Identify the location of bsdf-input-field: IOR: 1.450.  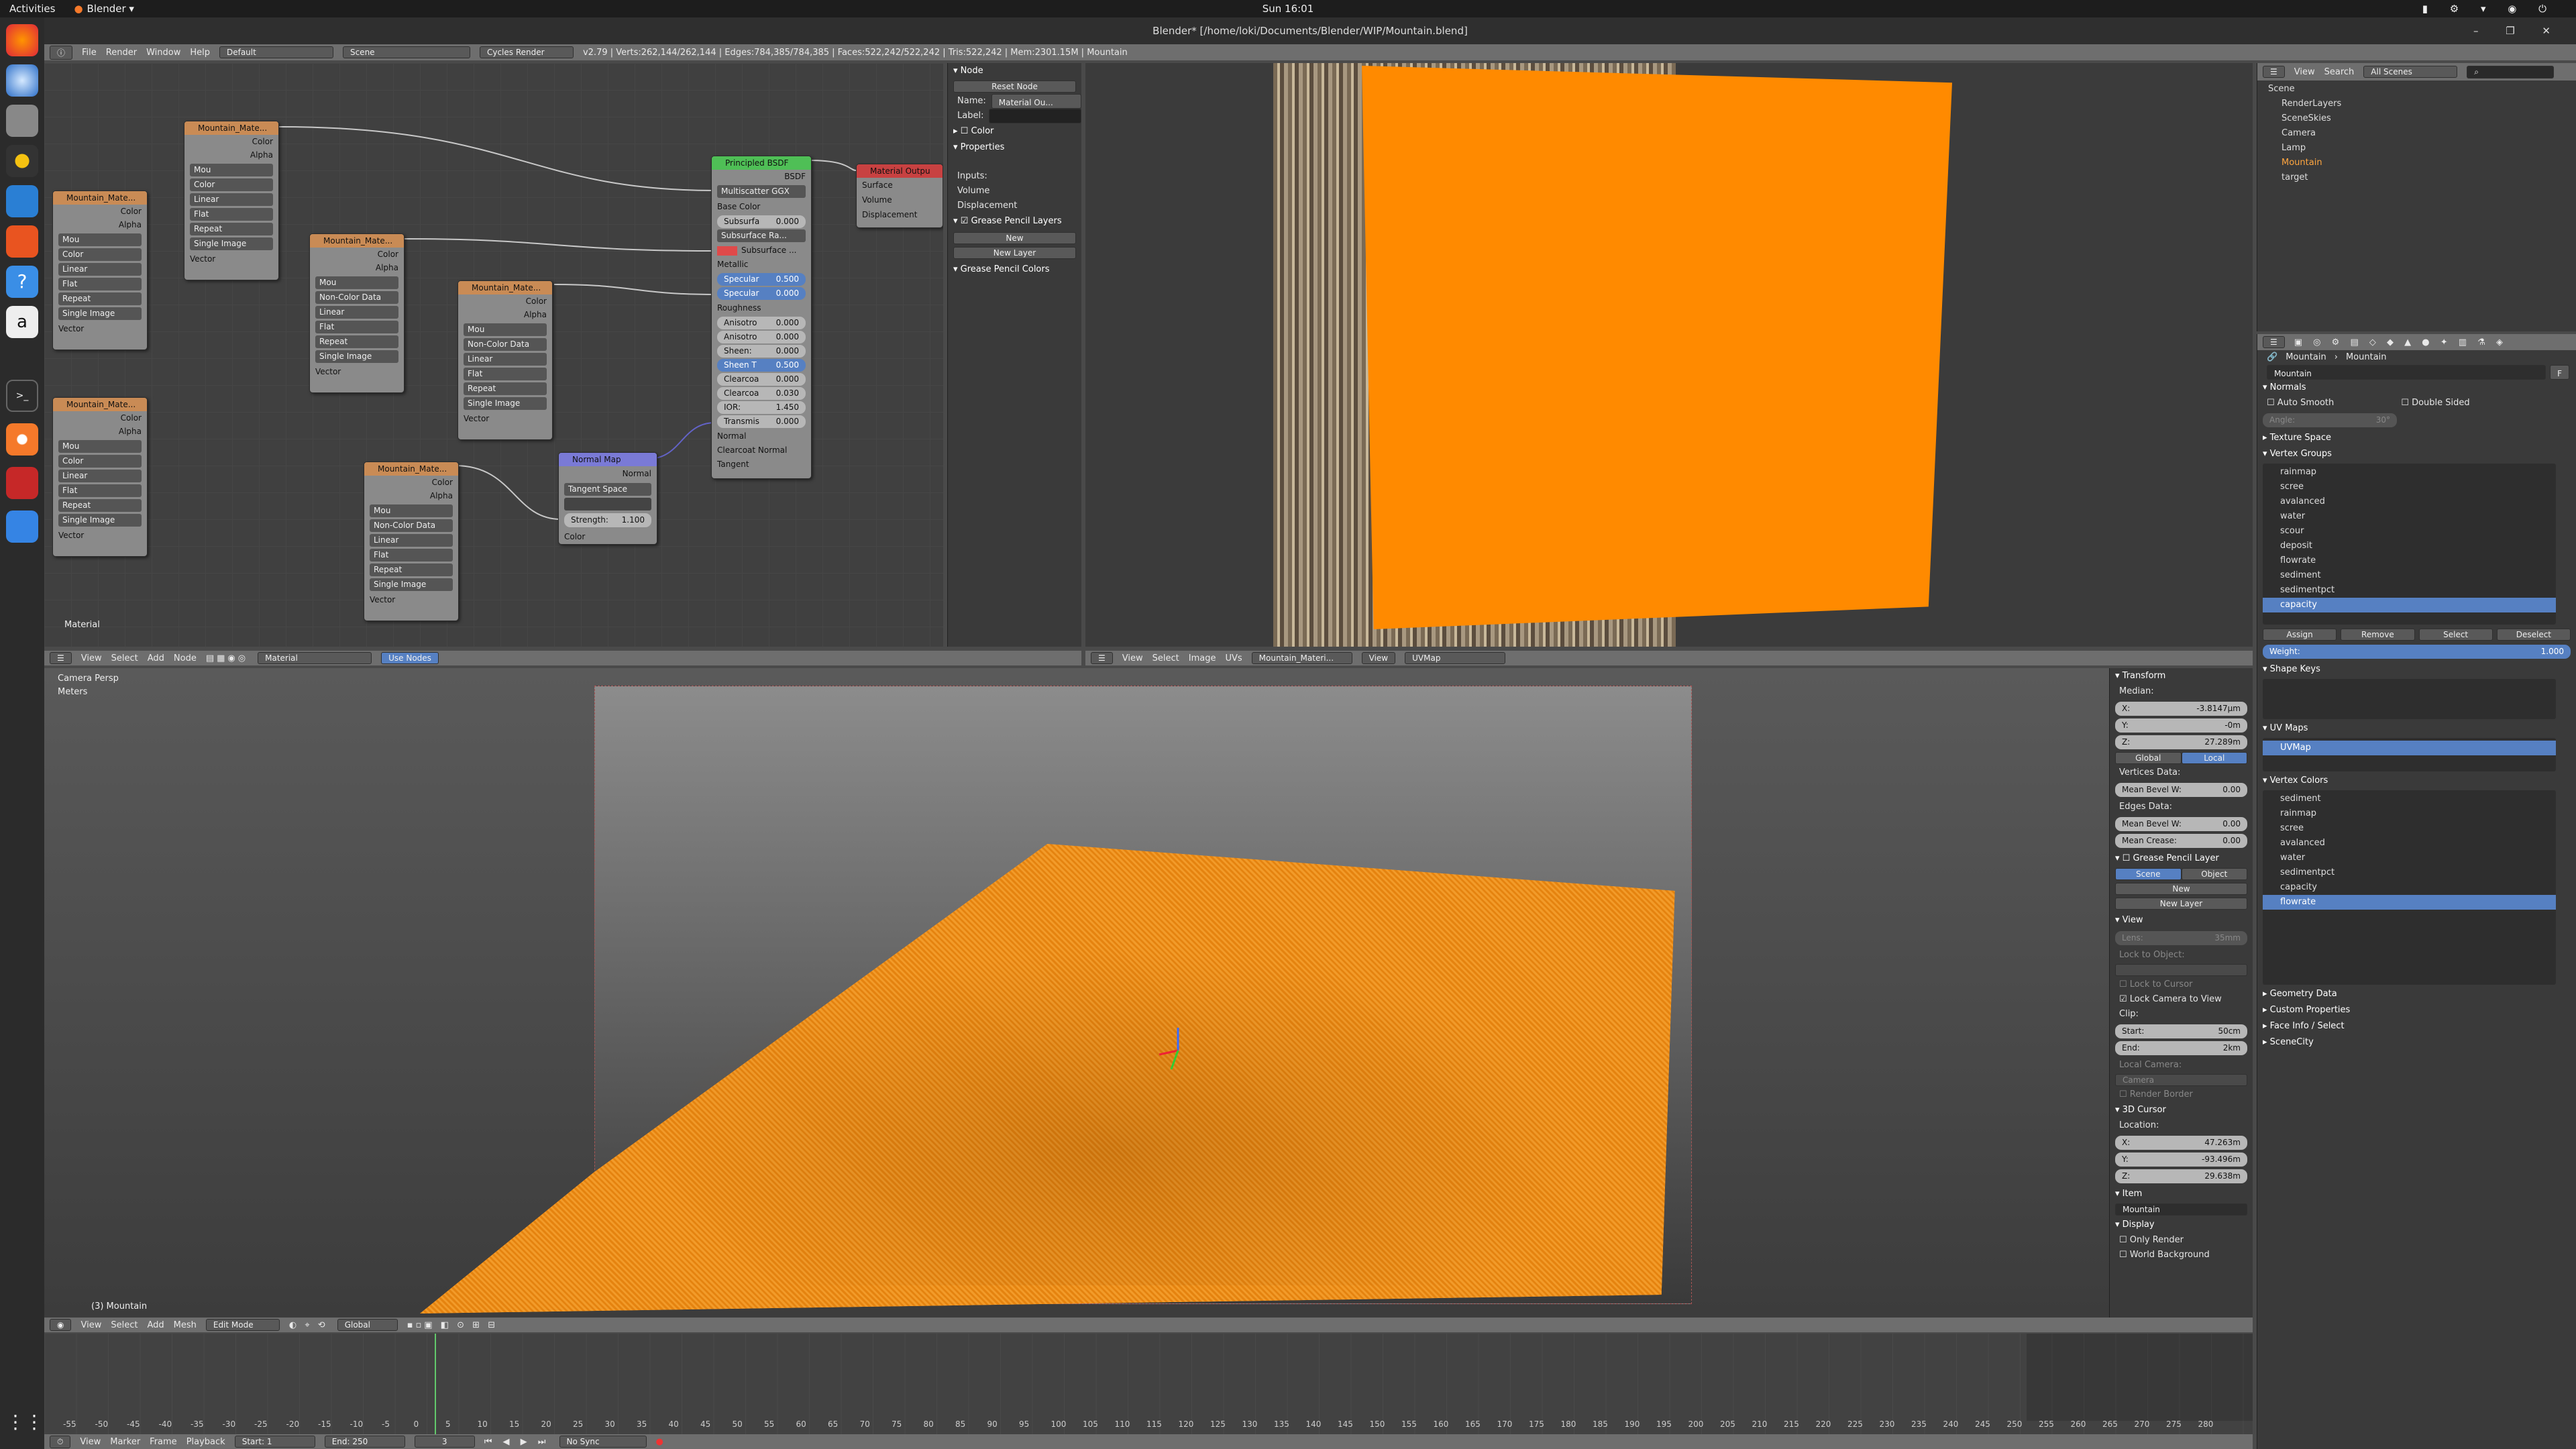
(761, 407).